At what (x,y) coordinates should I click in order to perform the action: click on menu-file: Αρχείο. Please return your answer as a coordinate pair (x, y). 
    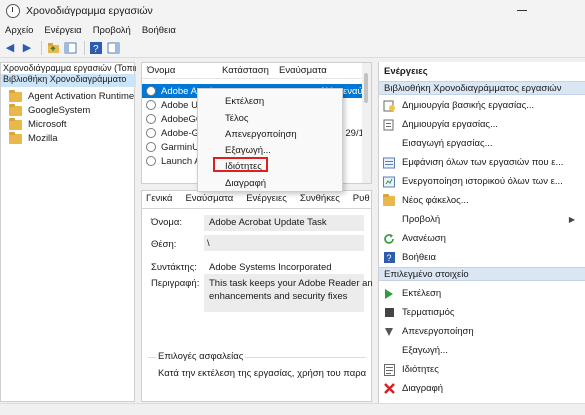
    Looking at the image, I should click on (19, 30).